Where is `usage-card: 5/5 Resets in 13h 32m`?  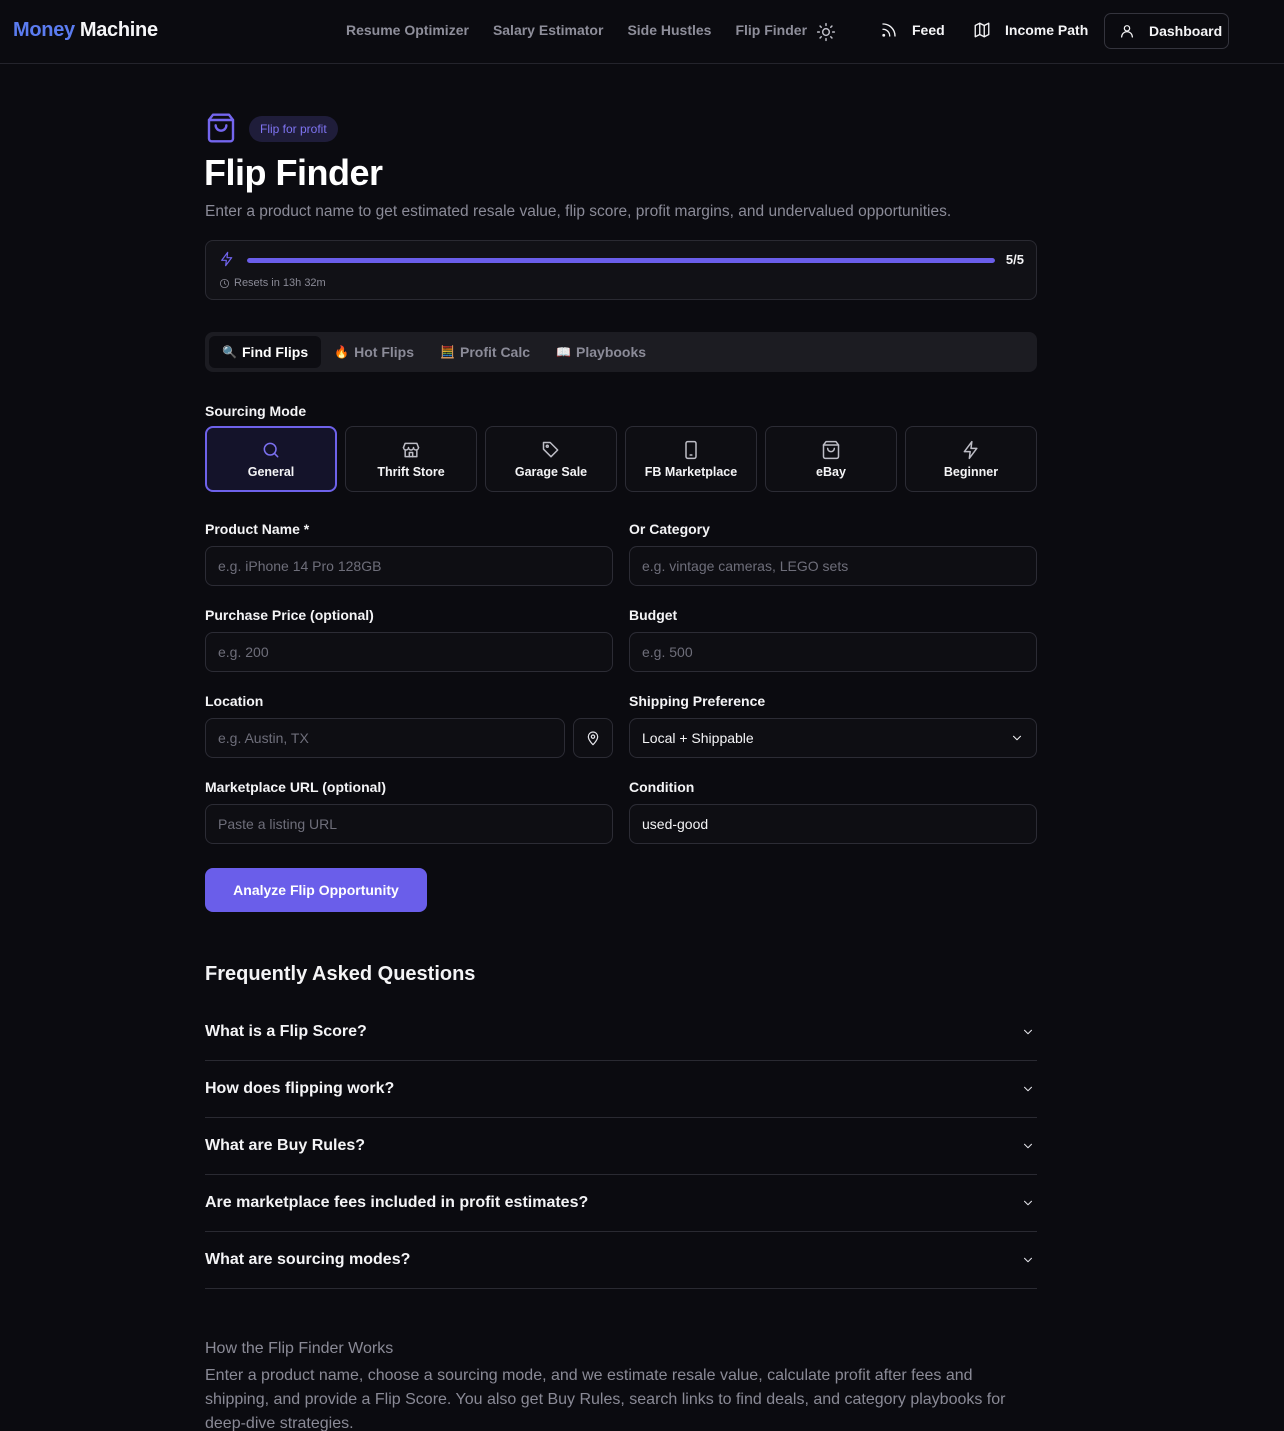 usage-card: 5/5 Resets in 13h 32m is located at coordinates (621, 270).